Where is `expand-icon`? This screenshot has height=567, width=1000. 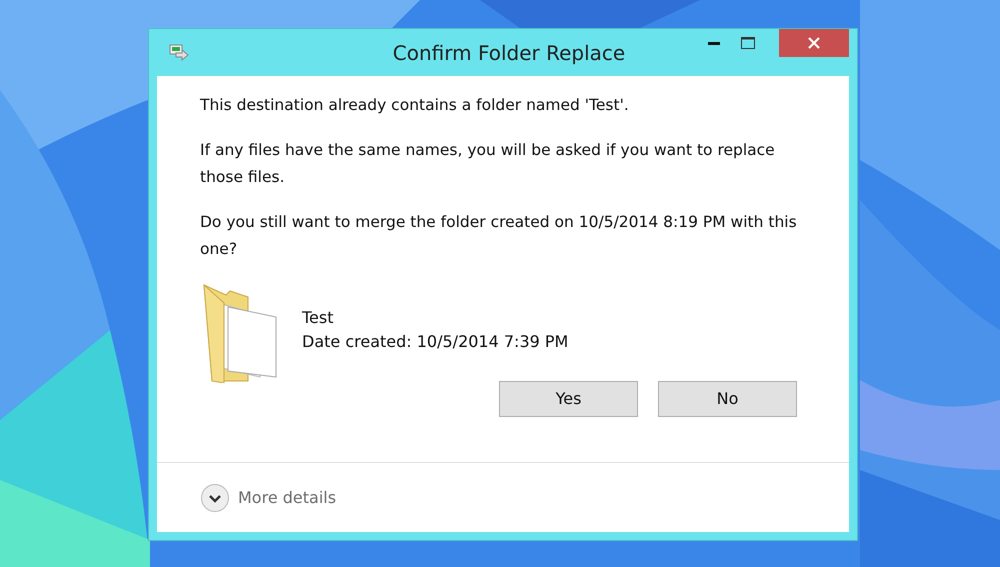
expand-icon is located at coordinates (215, 497).